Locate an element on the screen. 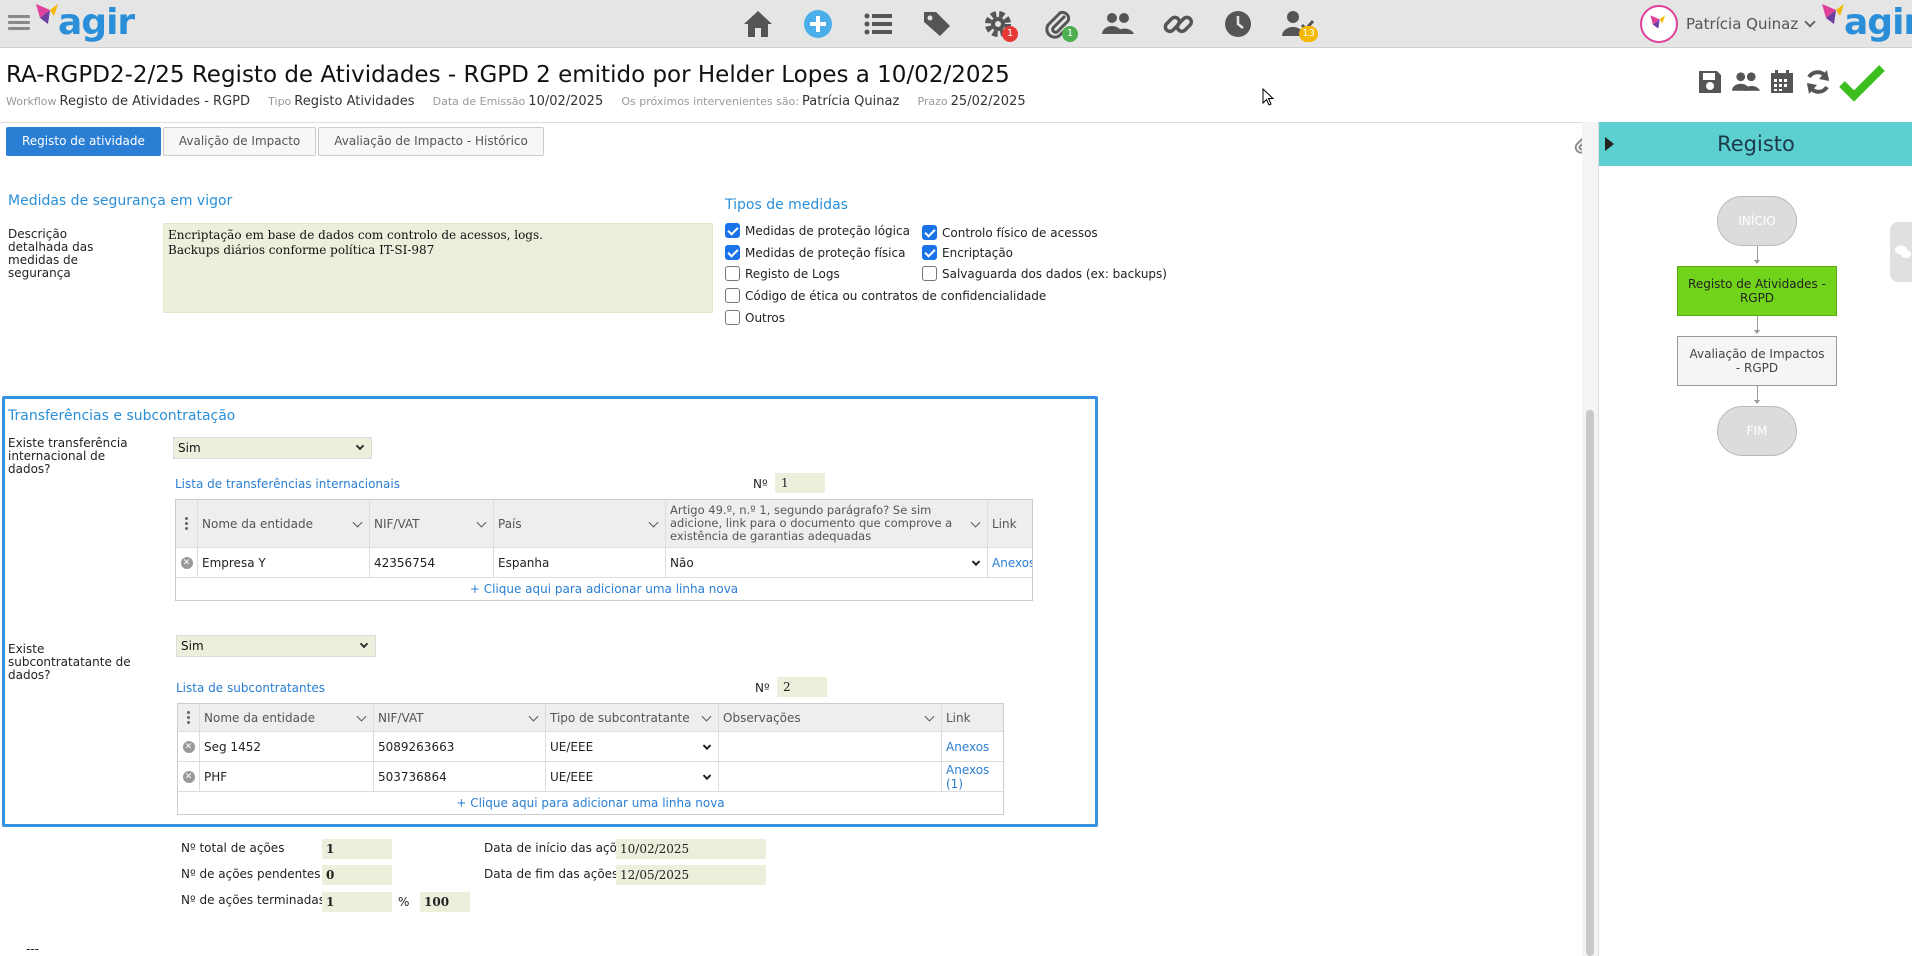 Image resolution: width=1912 pixels, height=956 pixels. add-icon is located at coordinates (818, 24).